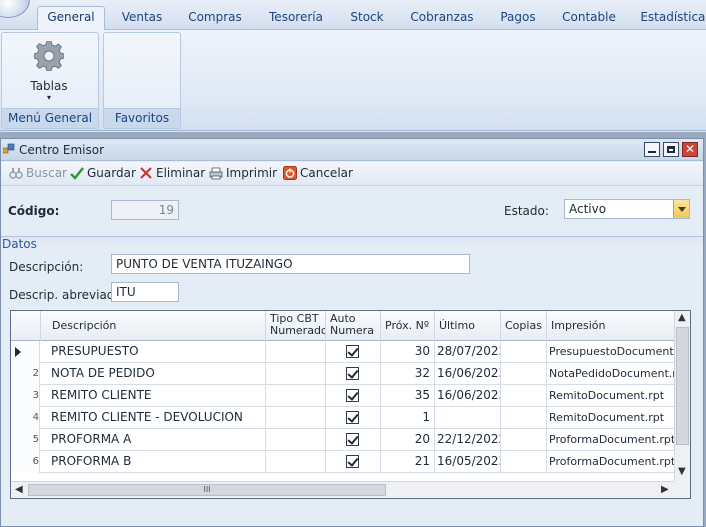  Describe the element at coordinates (671, 149) in the screenshot. I see `maximize-button` at that location.